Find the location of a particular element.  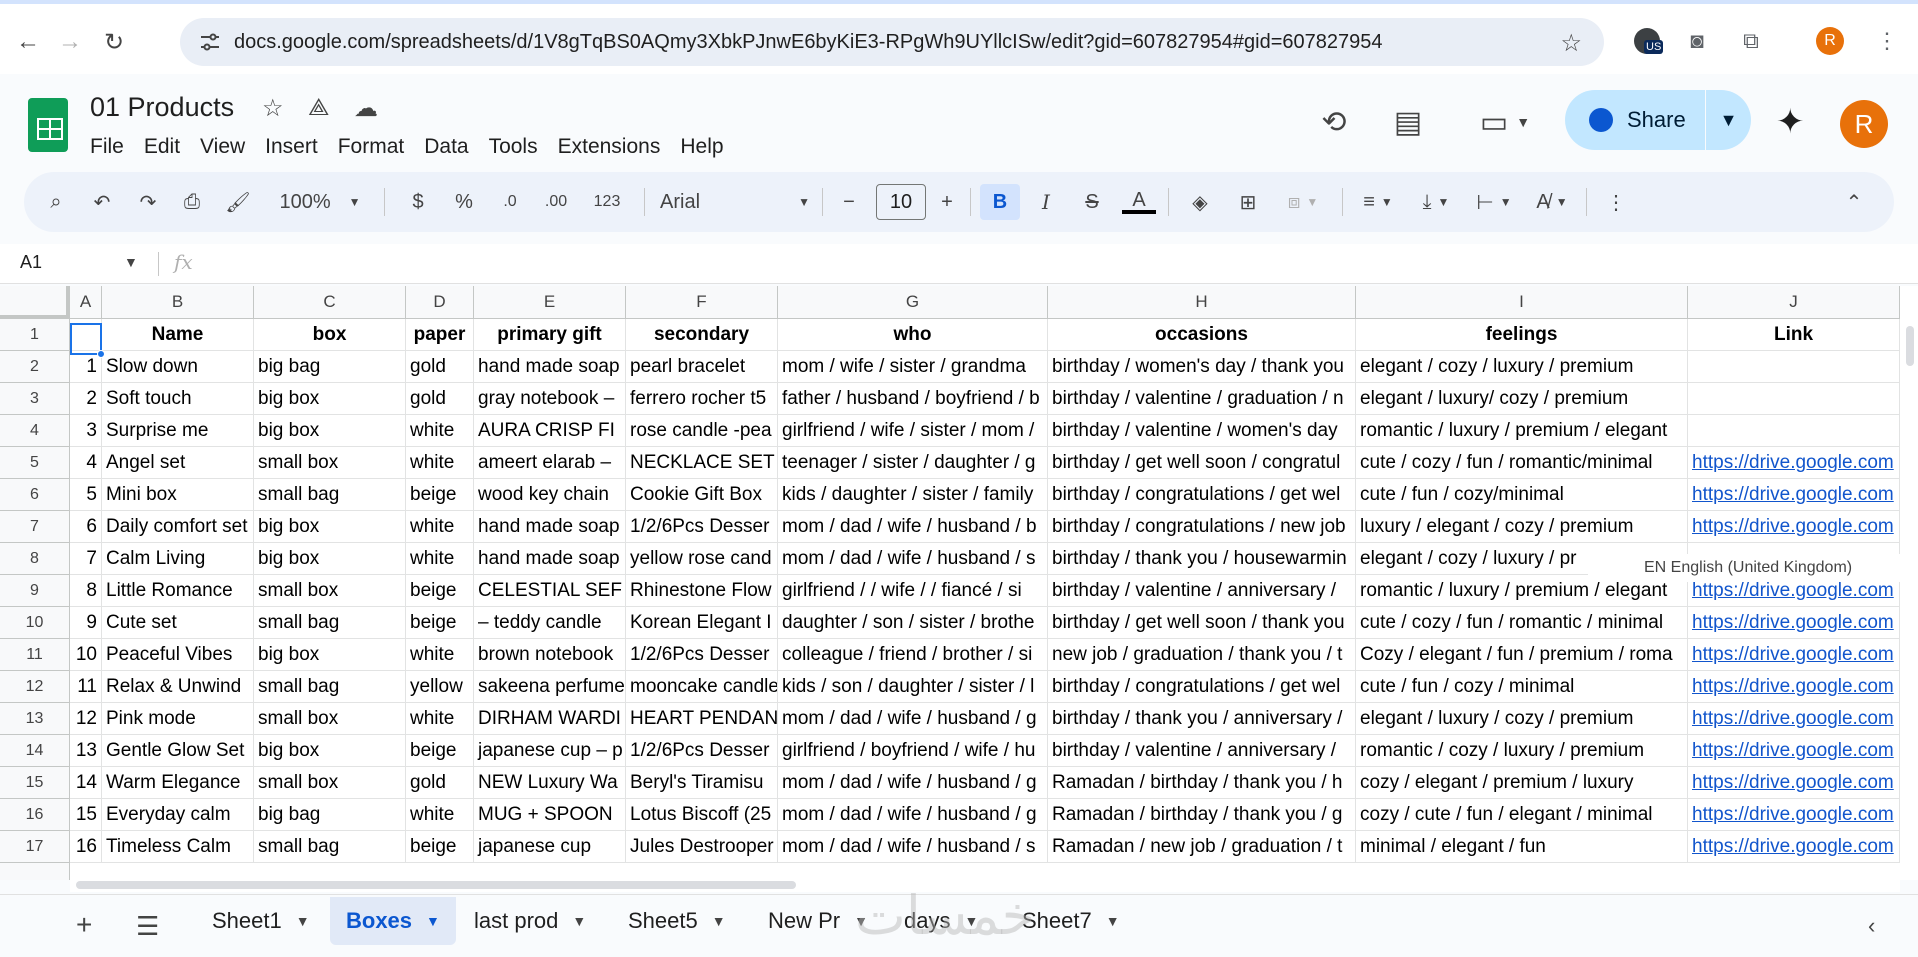

menu-data: Data is located at coordinates (446, 147).